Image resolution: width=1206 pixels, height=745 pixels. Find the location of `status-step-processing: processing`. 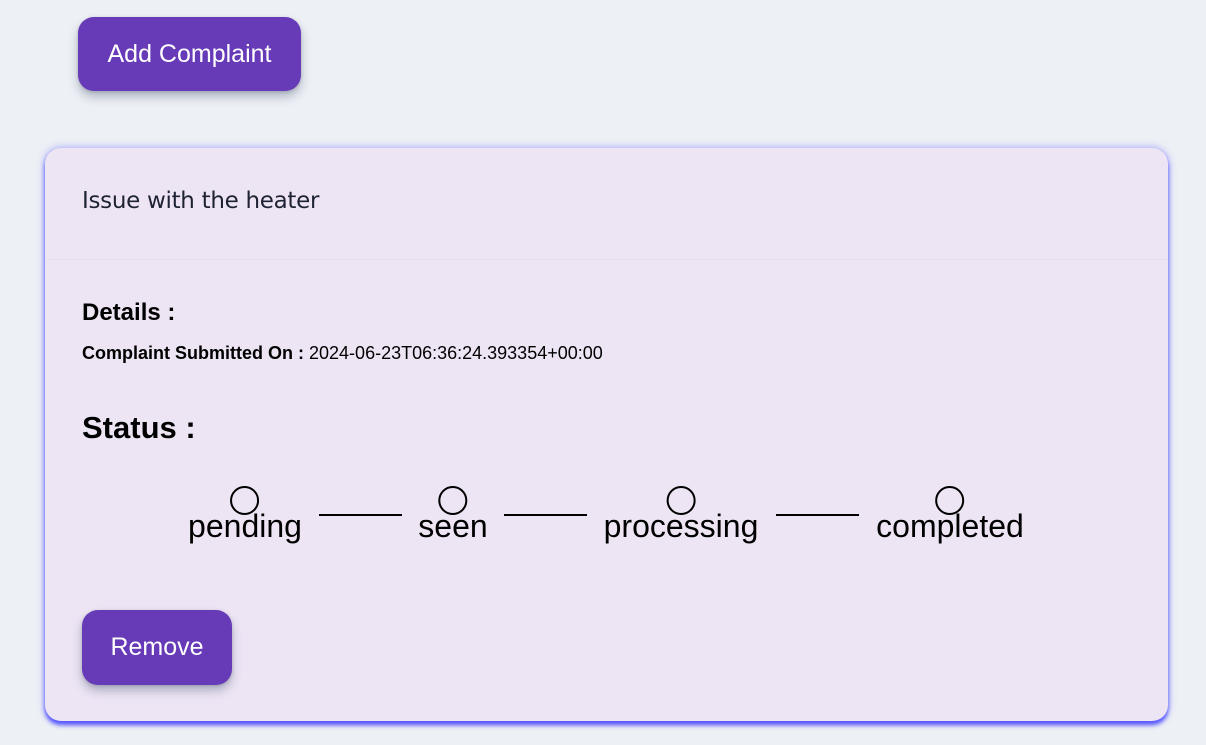

status-step-processing: processing is located at coordinates (681, 515).